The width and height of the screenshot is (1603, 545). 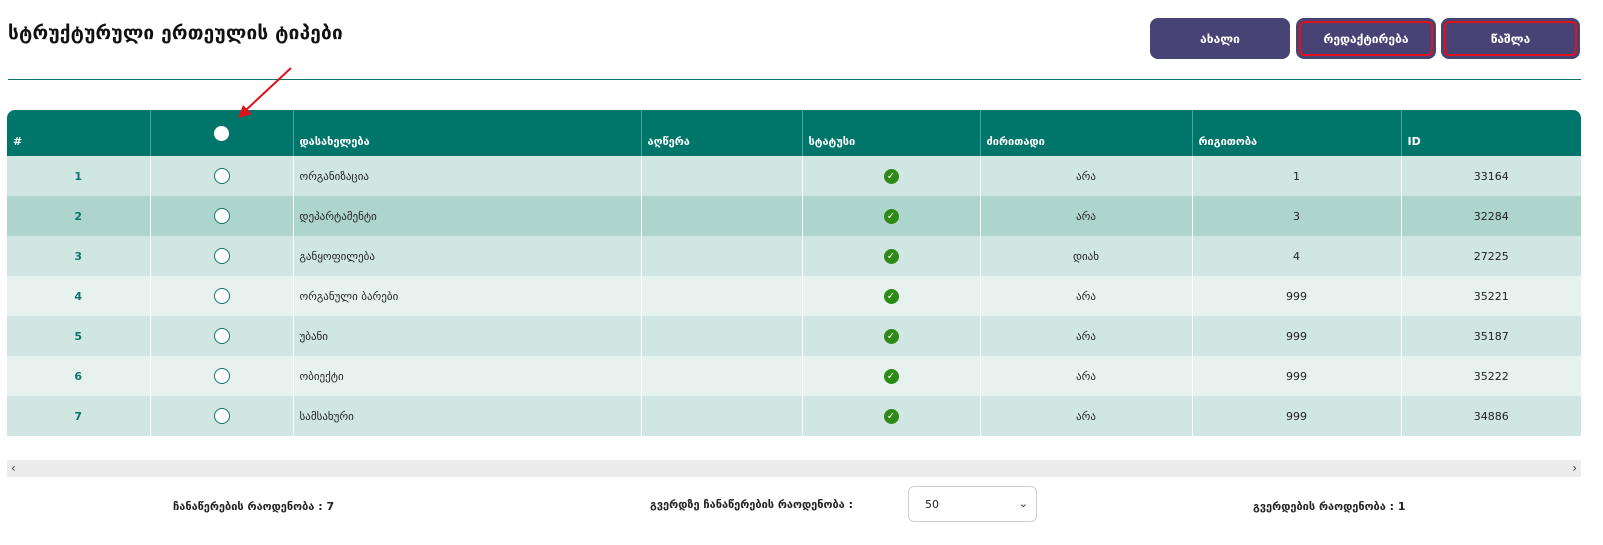 I want to click on row-main: დიახ, so click(x=1086, y=256).